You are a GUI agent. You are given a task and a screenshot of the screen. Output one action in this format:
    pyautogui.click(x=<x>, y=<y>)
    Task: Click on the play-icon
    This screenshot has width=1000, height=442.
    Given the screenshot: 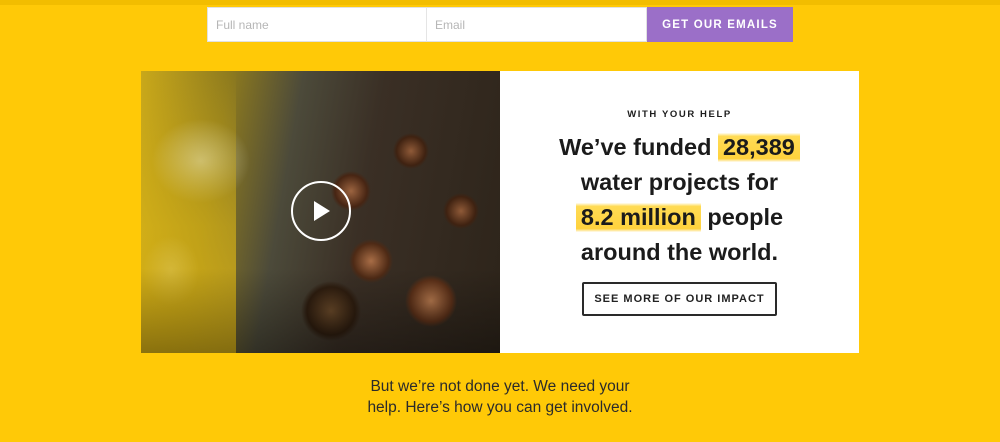 What is the action you would take?
    pyautogui.click(x=322, y=211)
    